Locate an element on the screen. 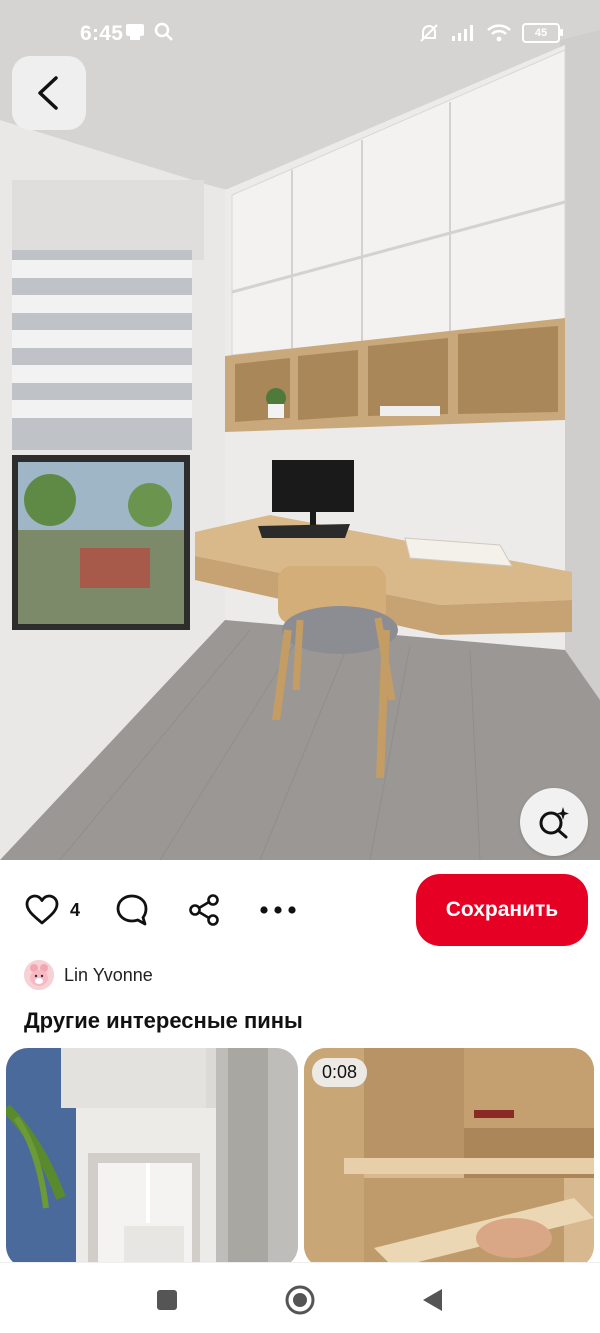 The image size is (600, 1333). battery-icon: 45 is located at coordinates (542, 33).